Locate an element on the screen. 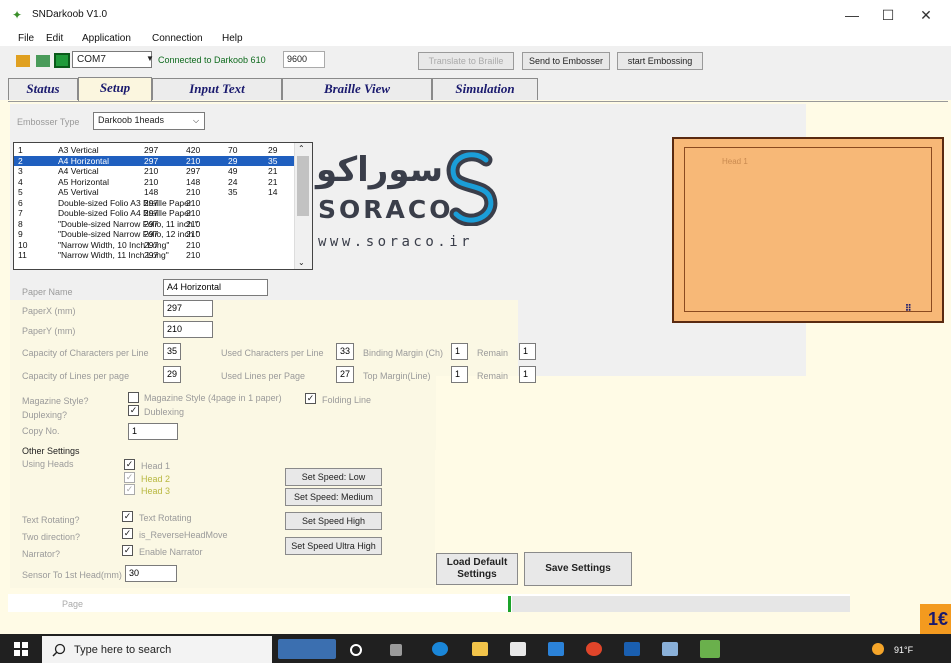  text-rotating-checkbox: ✓ is located at coordinates (127, 516).